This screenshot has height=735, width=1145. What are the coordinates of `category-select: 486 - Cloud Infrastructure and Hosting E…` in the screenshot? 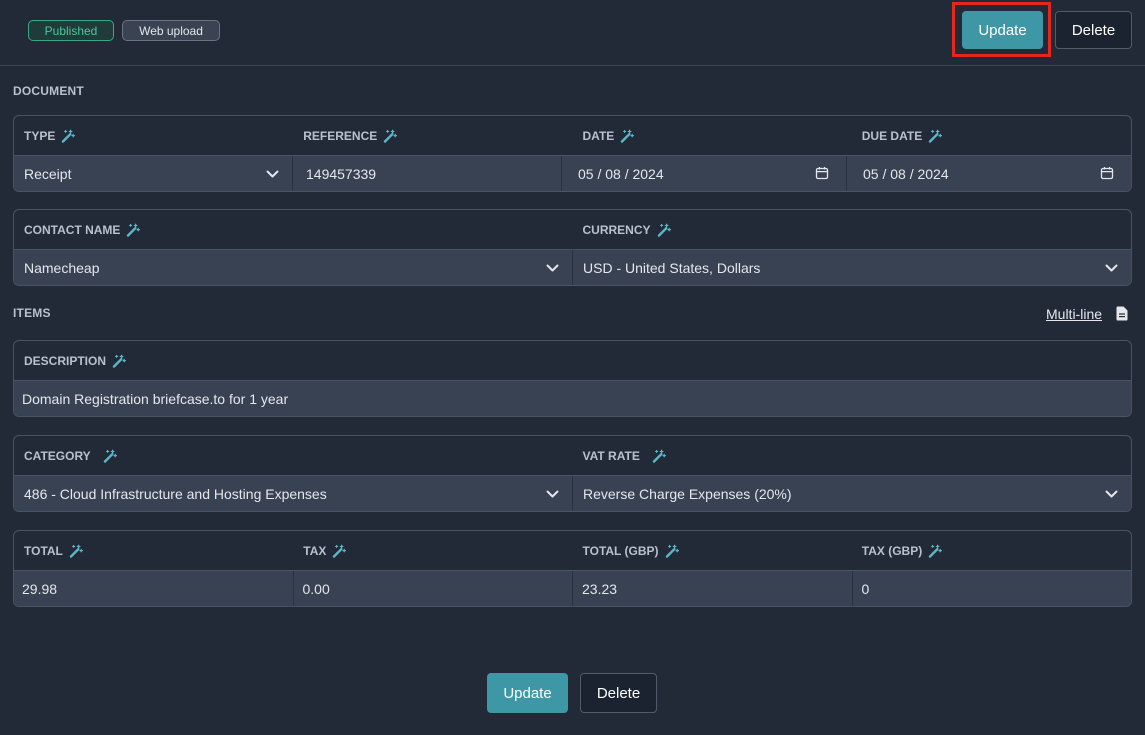 It's located at (293, 493).